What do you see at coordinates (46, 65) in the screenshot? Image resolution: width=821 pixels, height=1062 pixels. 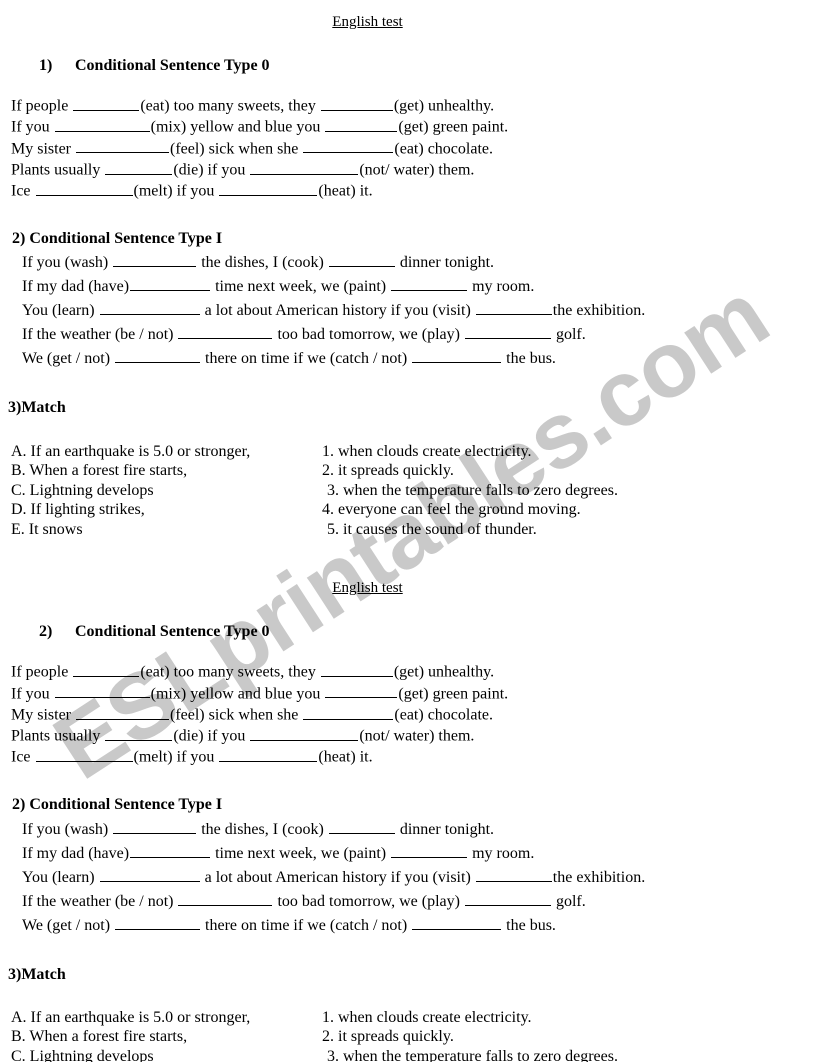 I see `section-number-type0: 1)` at bounding box center [46, 65].